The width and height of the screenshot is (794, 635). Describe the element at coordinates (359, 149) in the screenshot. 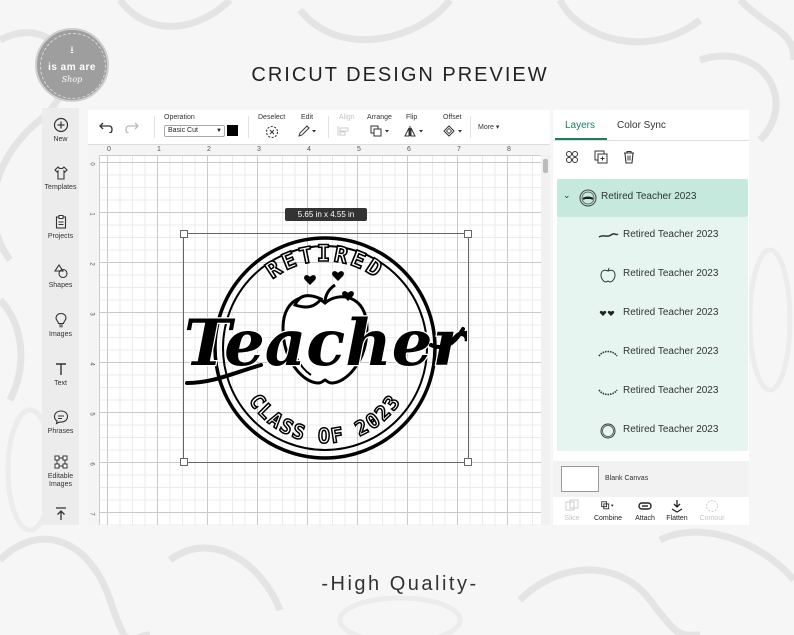

I see `ruler-mark: 5` at that location.